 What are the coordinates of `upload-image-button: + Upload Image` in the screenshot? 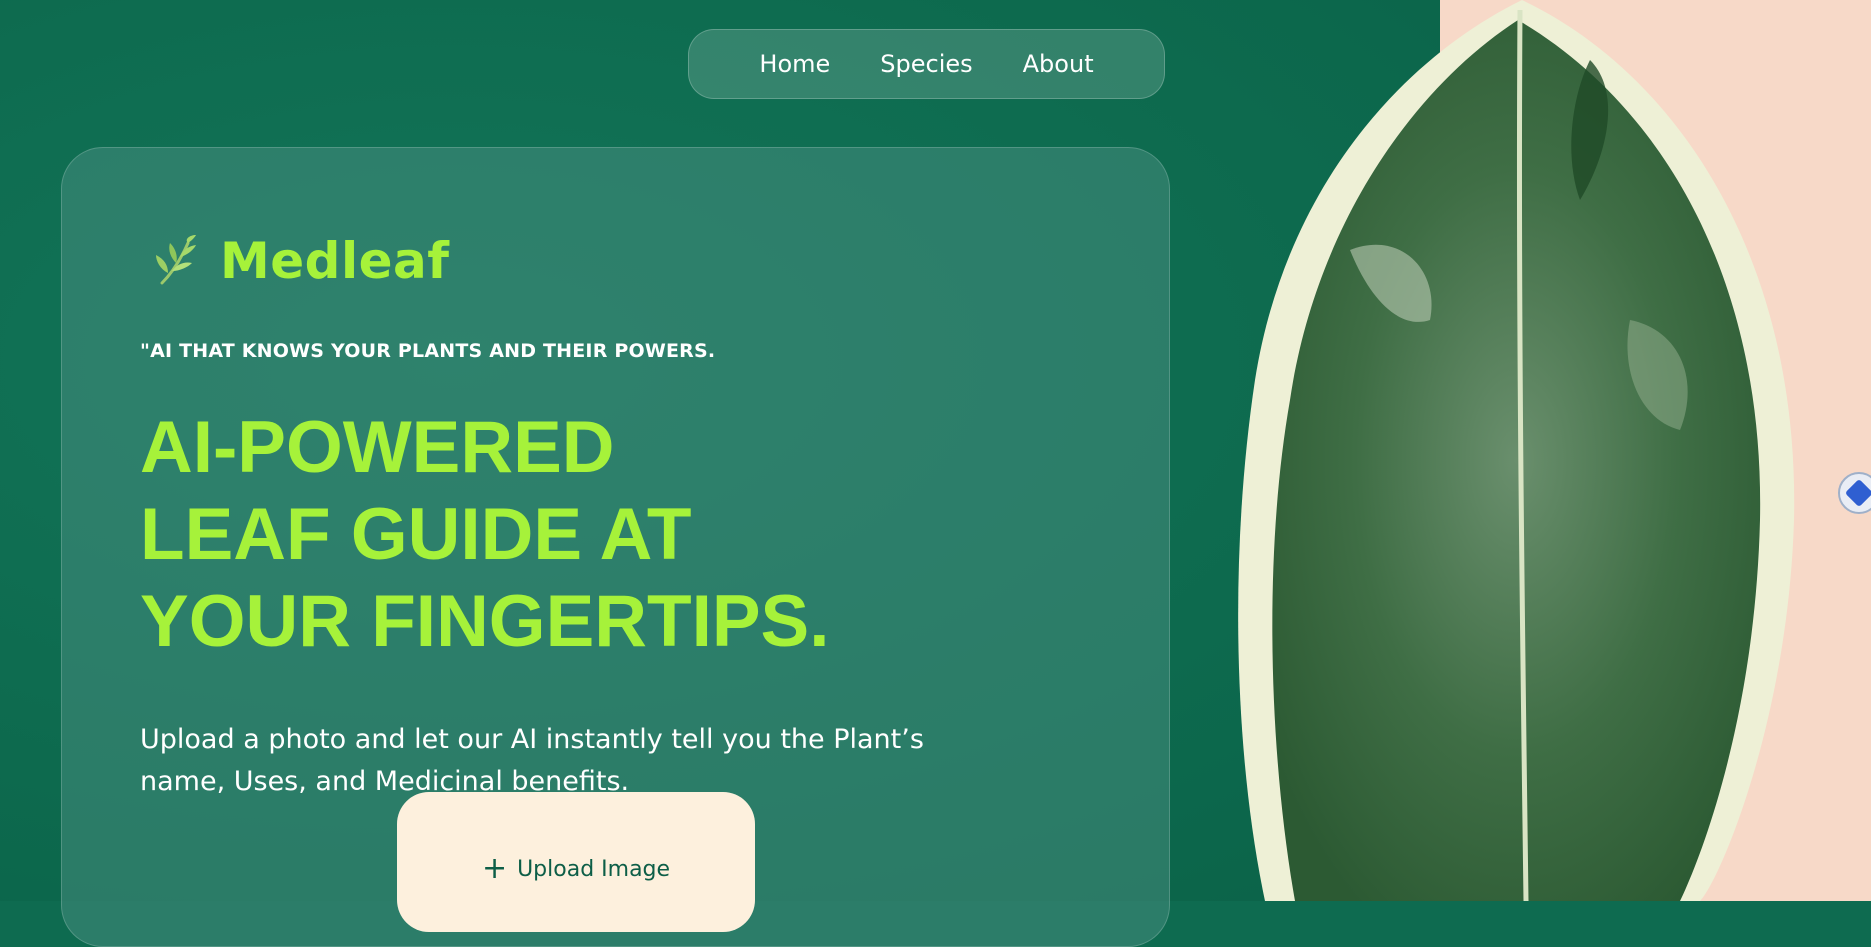 It's located at (576, 862).